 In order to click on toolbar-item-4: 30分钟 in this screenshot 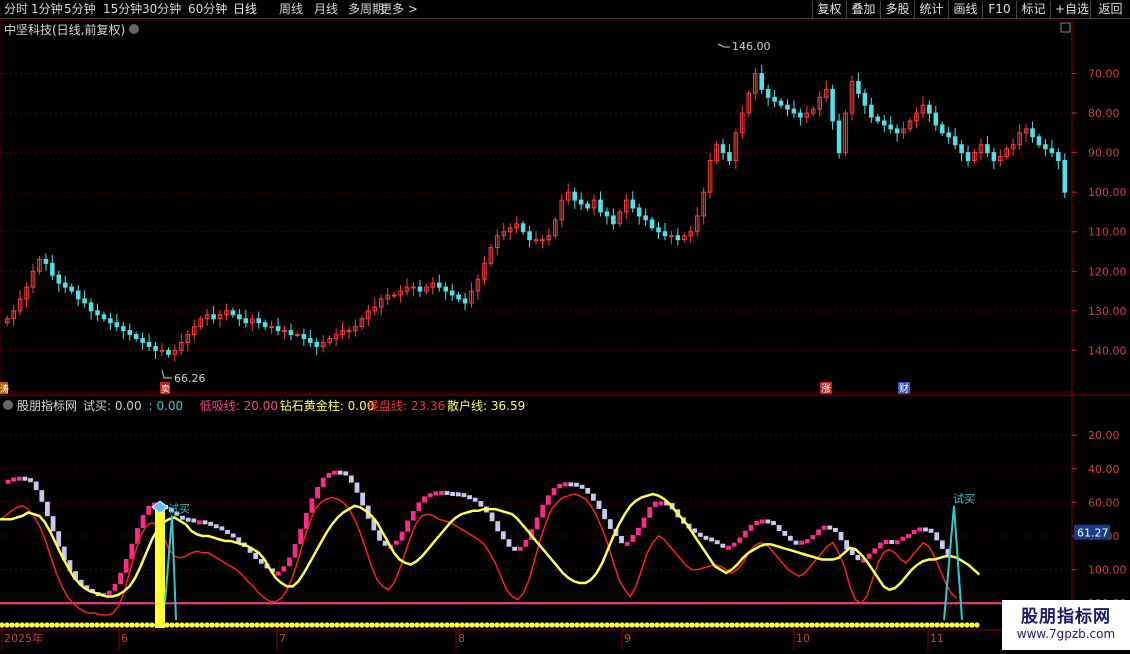, I will do `click(161, 9)`.